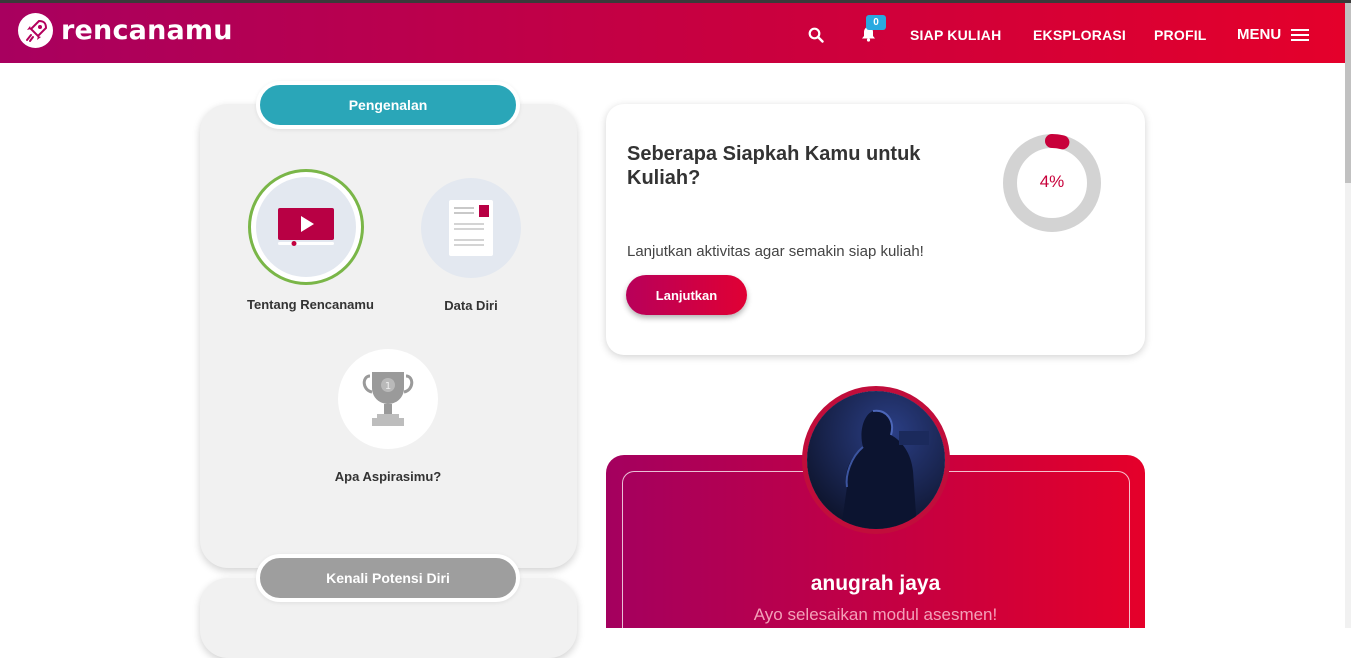 Image resolution: width=1351 pixels, height=658 pixels. I want to click on progress-percent: 4%, so click(1052, 181).